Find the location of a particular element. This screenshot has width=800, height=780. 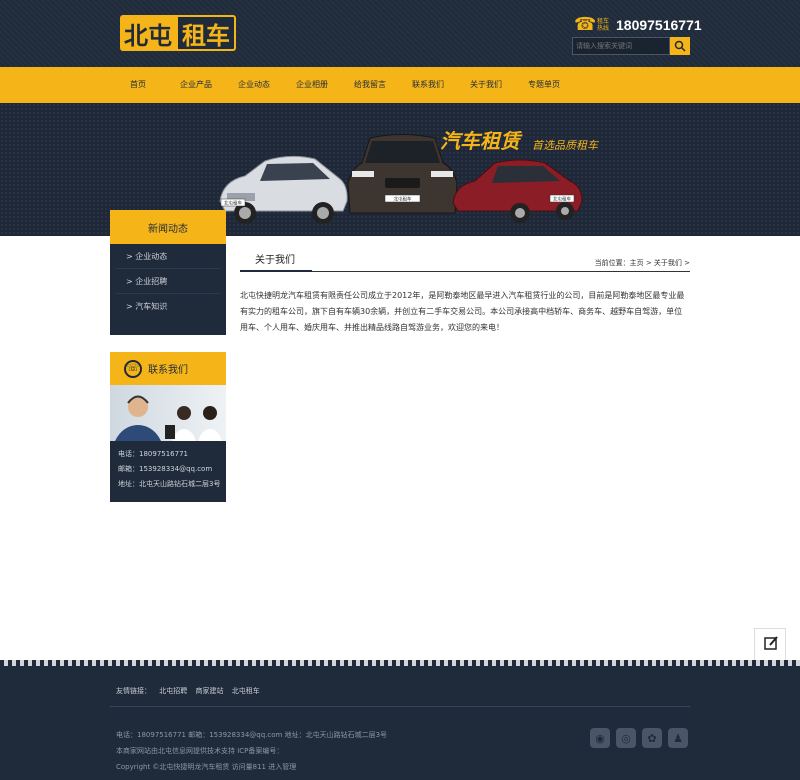

breadcrumb: 当前位置：主页 > 关于我们 > is located at coordinates (642, 263).